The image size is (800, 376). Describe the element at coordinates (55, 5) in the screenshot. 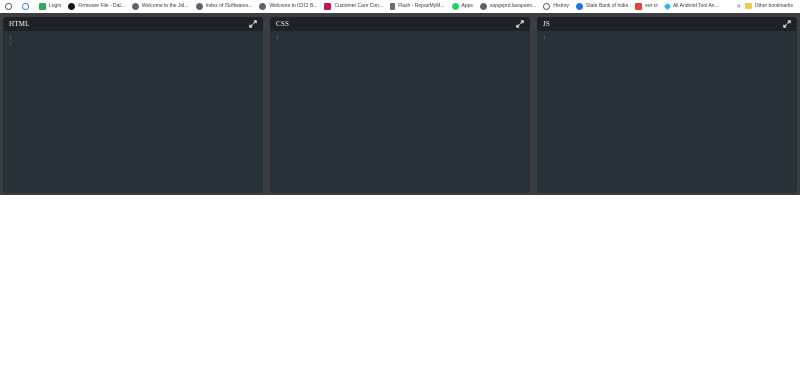

I see `bookmark-label: Login` at that location.